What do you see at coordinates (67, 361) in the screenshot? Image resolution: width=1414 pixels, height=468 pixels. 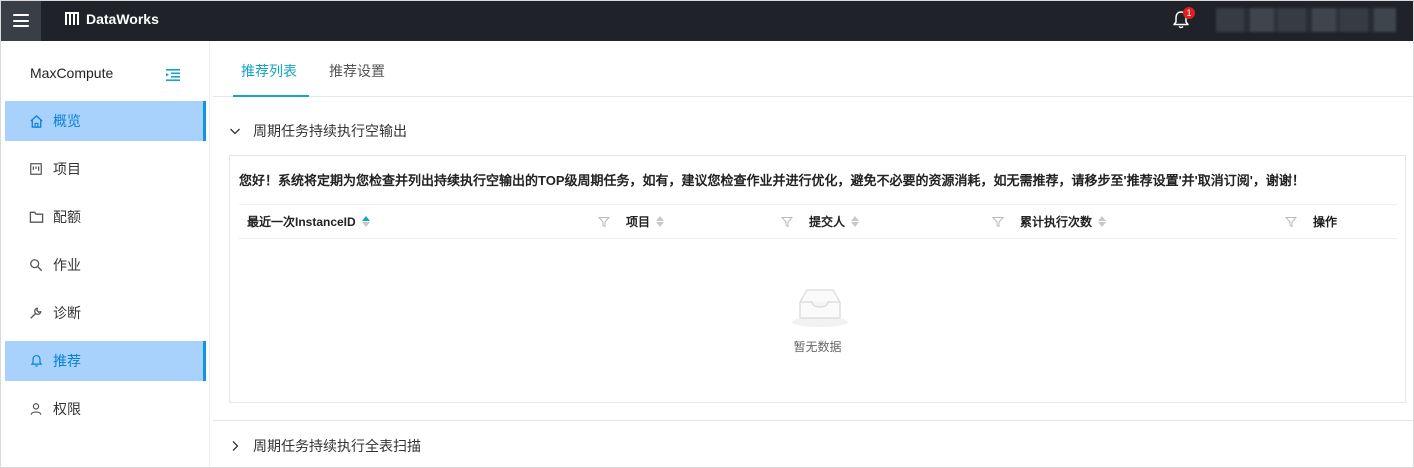 I see `sidebar-item-label: 推荐` at bounding box center [67, 361].